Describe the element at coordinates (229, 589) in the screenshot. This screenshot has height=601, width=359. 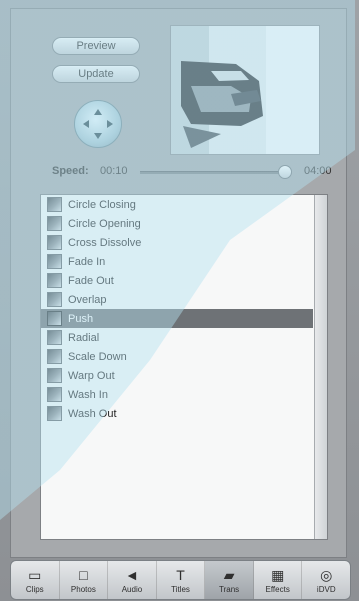
I see `trans-label: Trans` at that location.